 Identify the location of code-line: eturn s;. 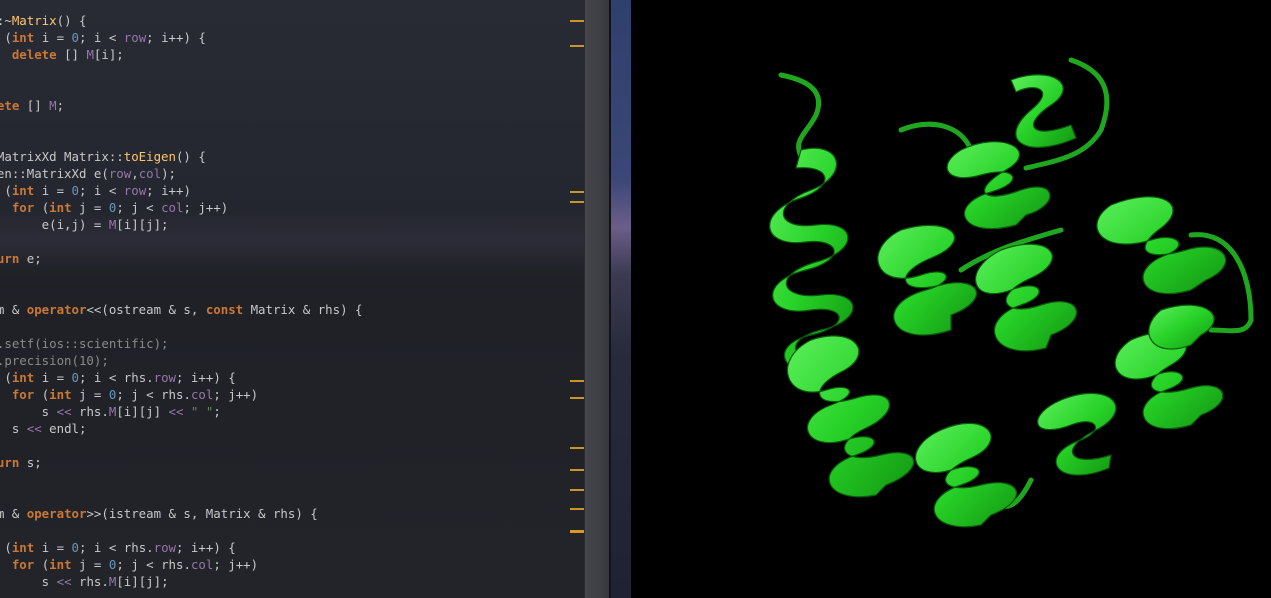
(181, 462).